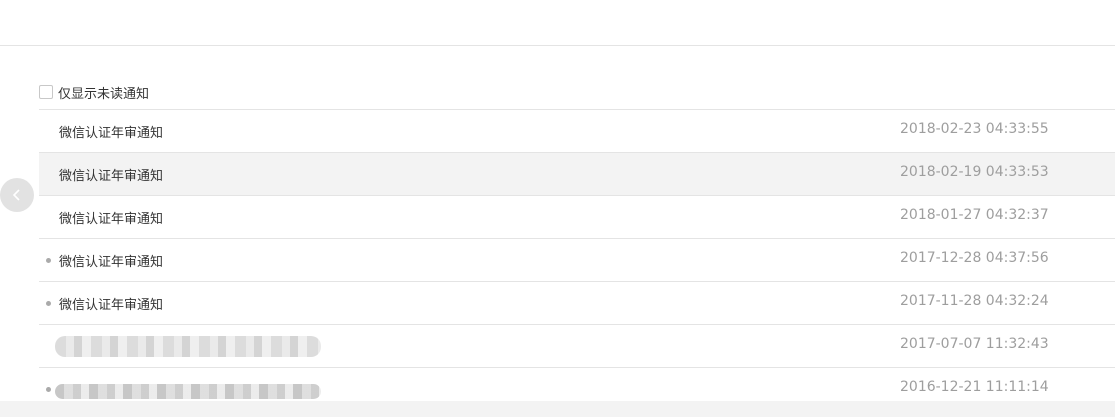  I want to click on notification-time: 2018-01-27 04:32:37, so click(974, 215).